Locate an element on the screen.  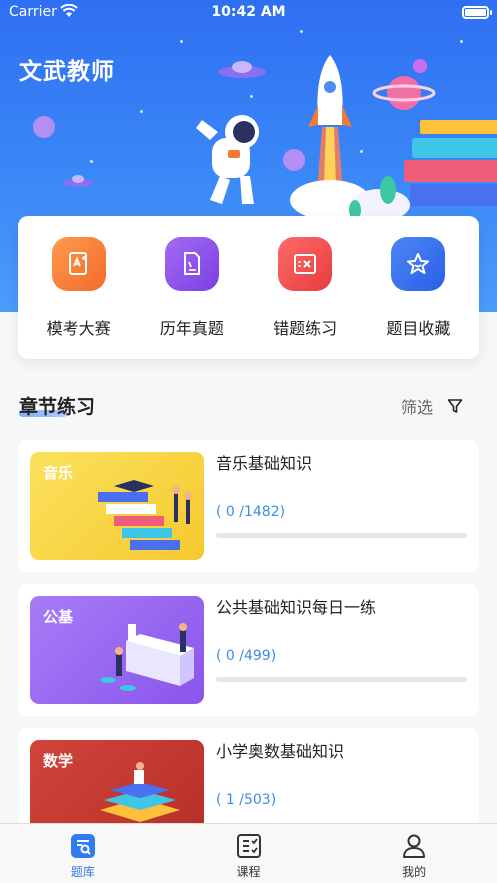
filter-label: 筛选 is located at coordinates (416, 407).